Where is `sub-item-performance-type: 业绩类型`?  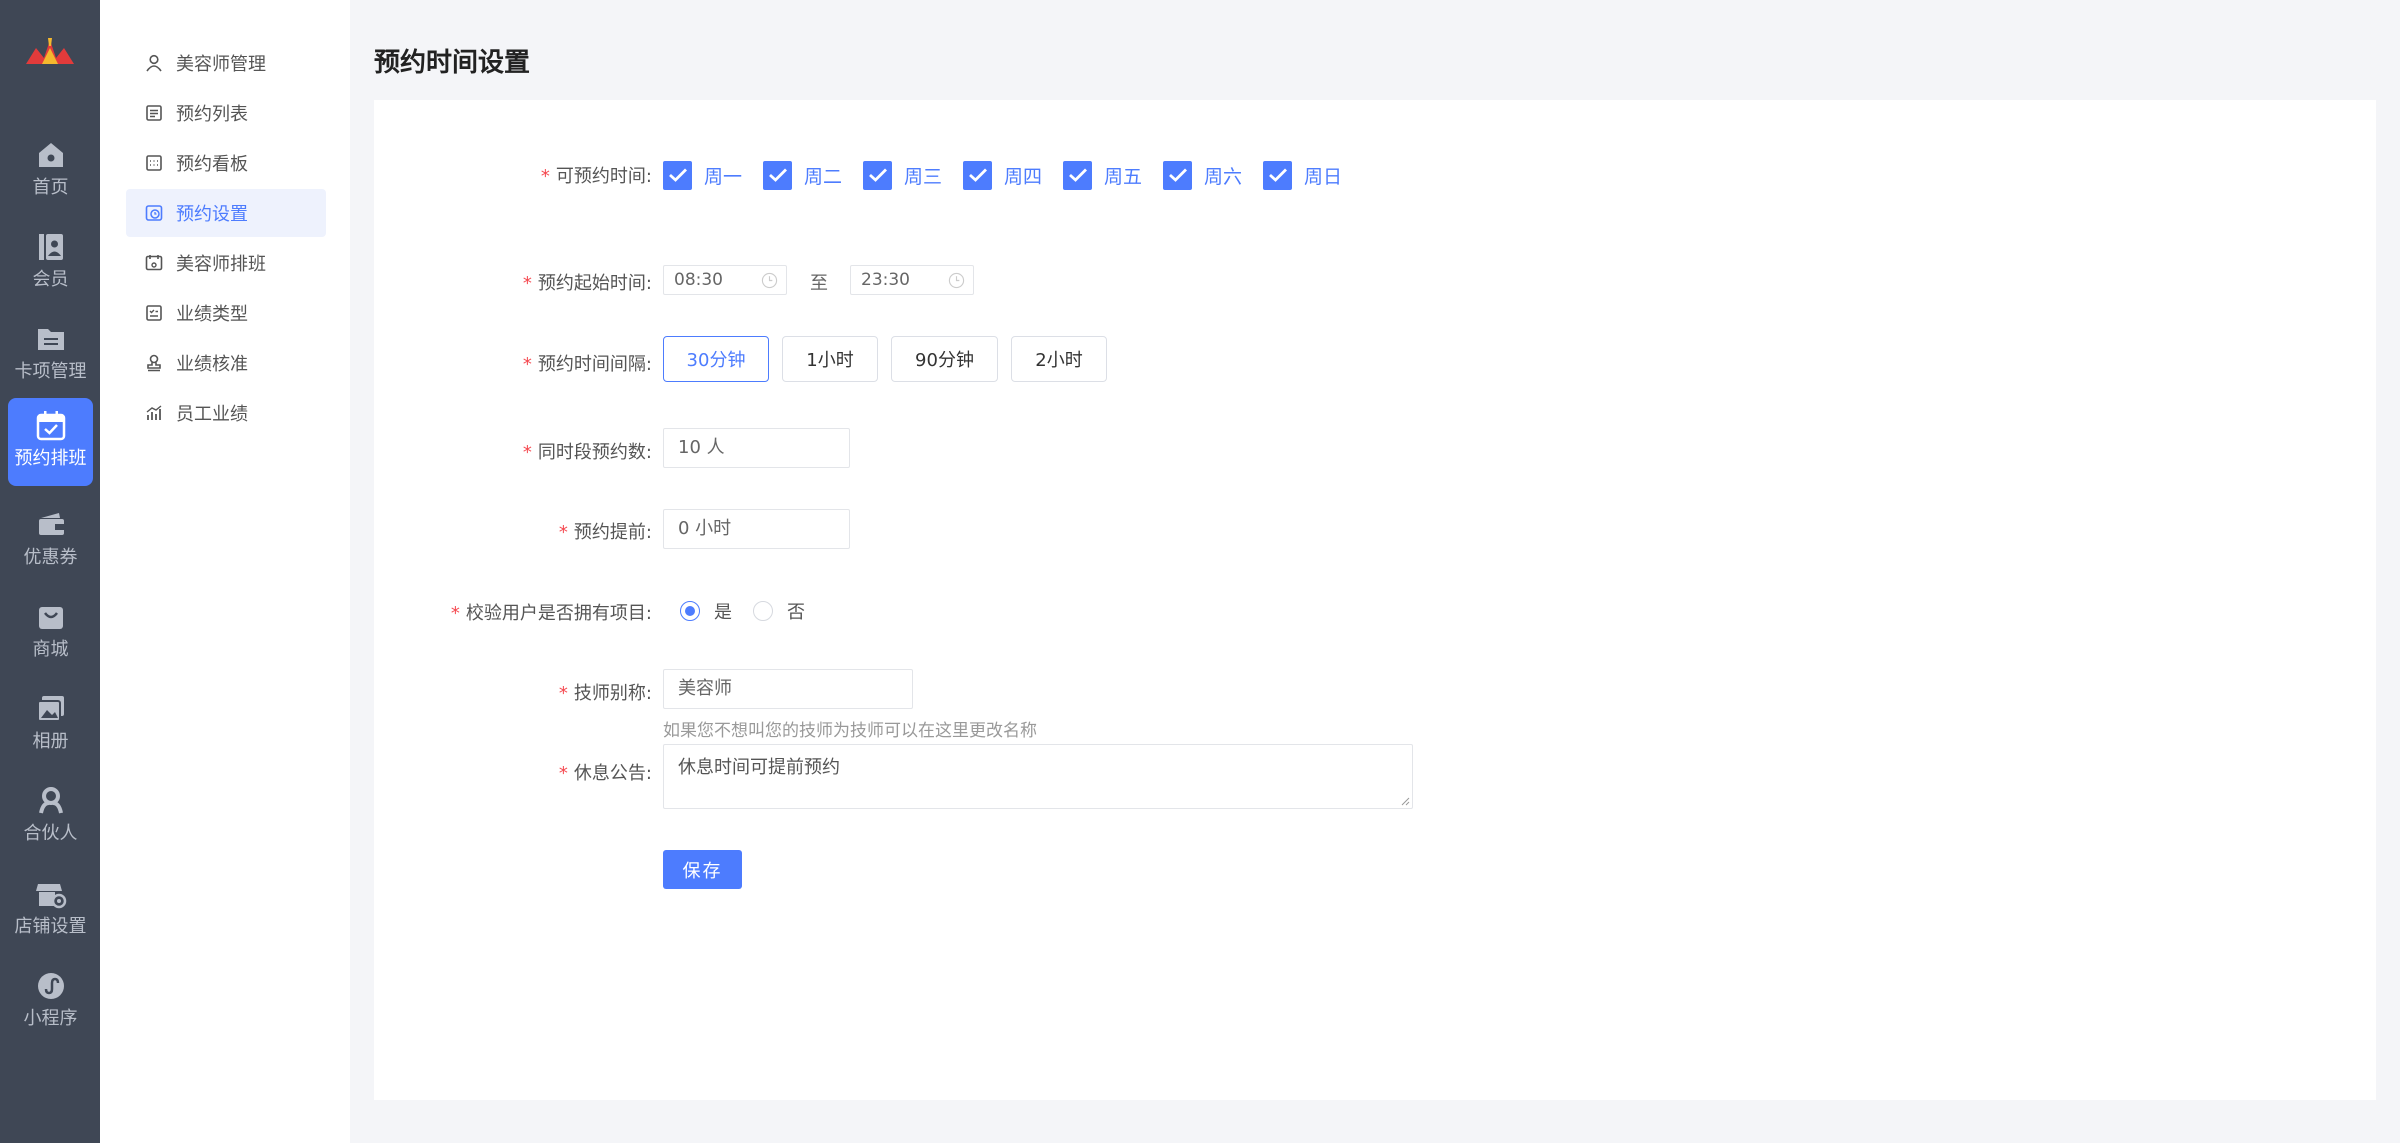 sub-item-performance-type: 业绩类型 is located at coordinates (226, 313).